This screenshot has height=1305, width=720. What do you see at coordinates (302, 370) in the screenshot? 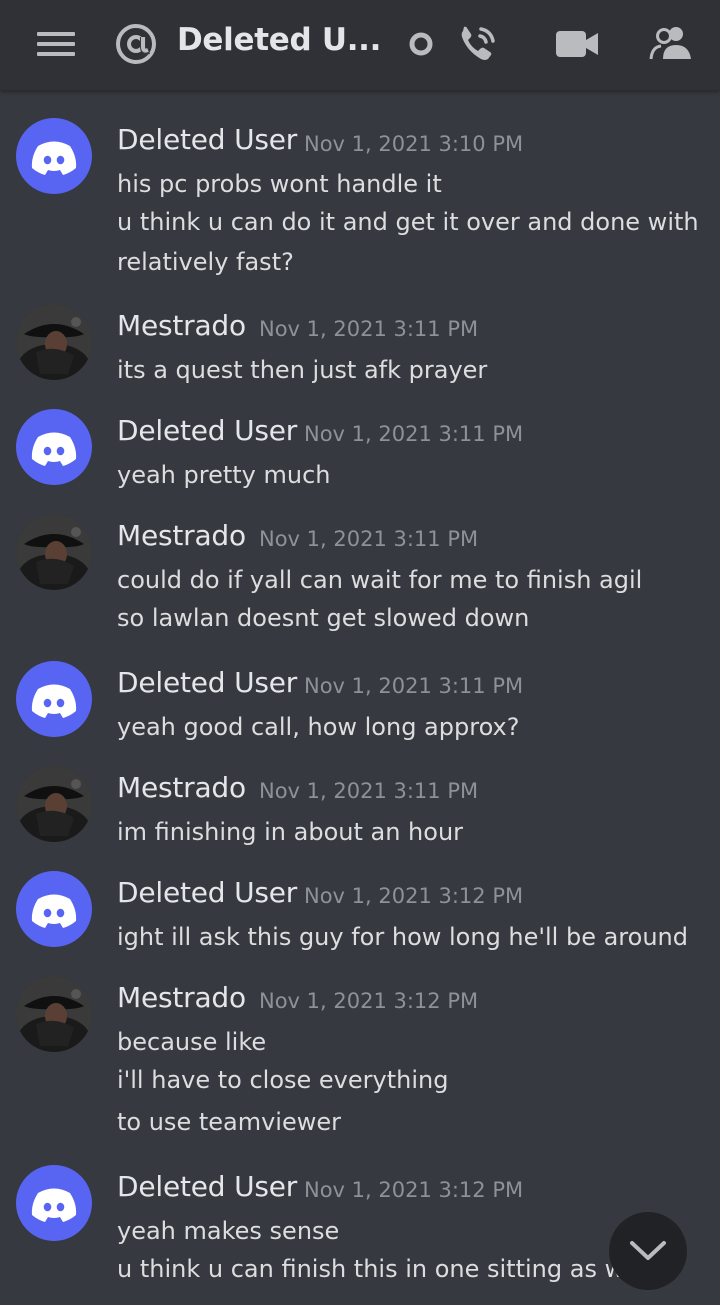
I see `message-text: its a quest then just afk prayer` at bounding box center [302, 370].